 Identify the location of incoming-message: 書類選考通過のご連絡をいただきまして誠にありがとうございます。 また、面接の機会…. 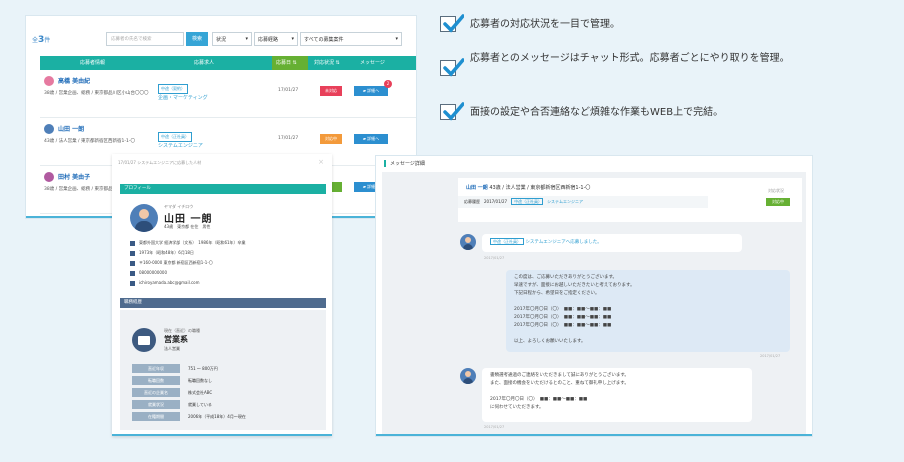
(617, 395).